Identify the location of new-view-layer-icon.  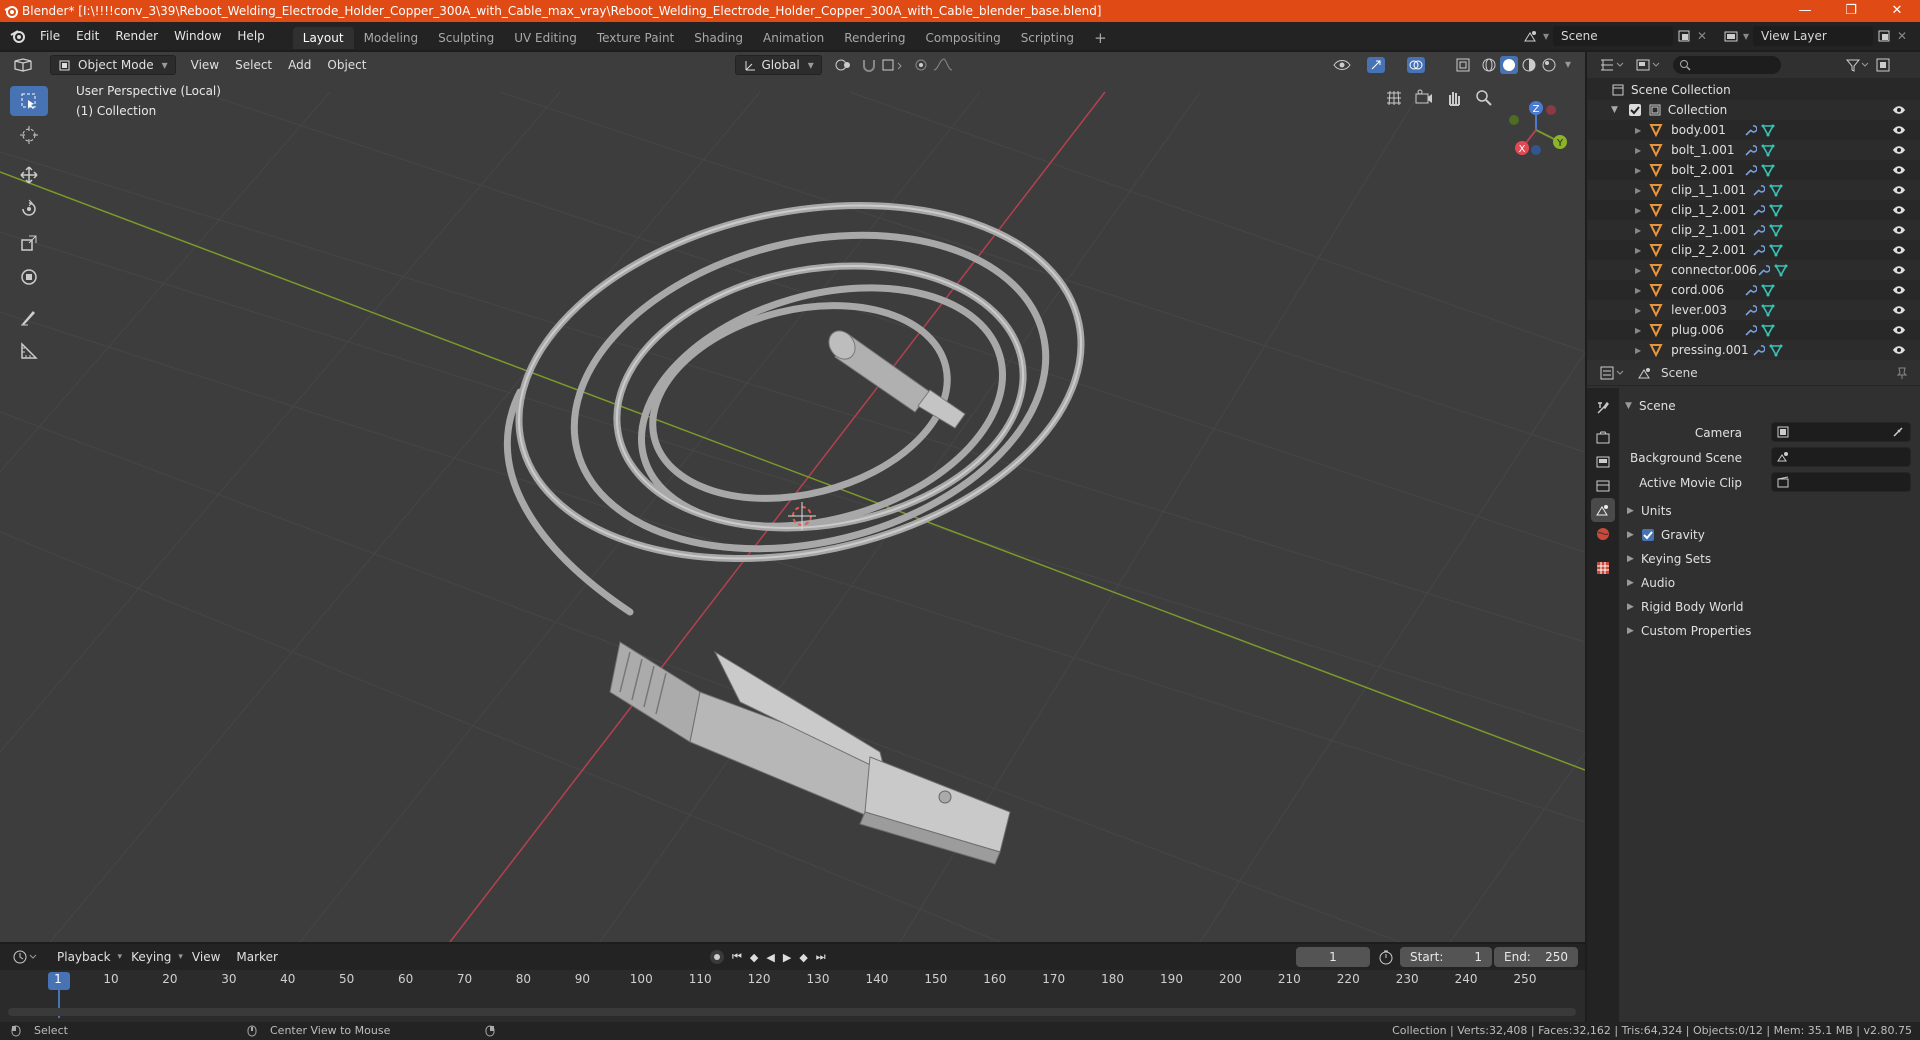
(1884, 36).